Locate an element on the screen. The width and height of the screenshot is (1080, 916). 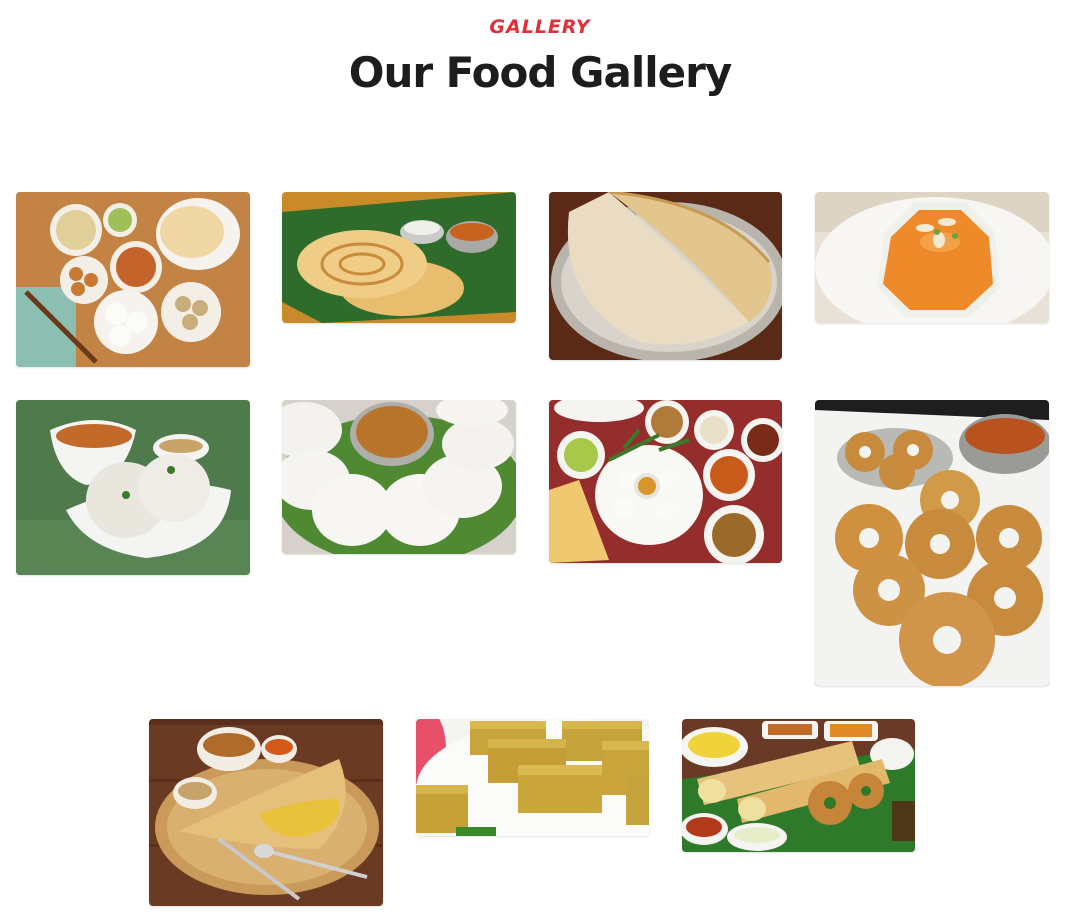
idli-thali-image is located at coordinates (665, 481).